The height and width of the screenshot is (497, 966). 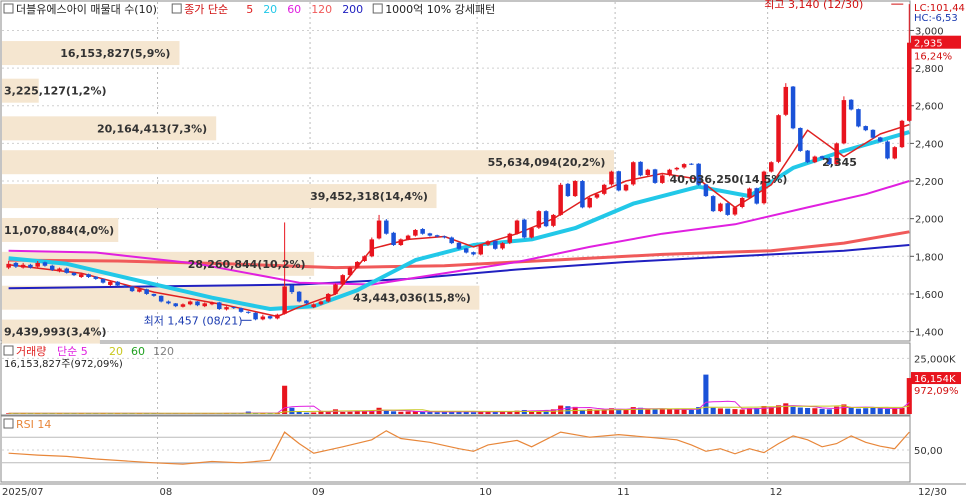 I want to click on volume-legend-item: 거래량, so click(x=31, y=351).